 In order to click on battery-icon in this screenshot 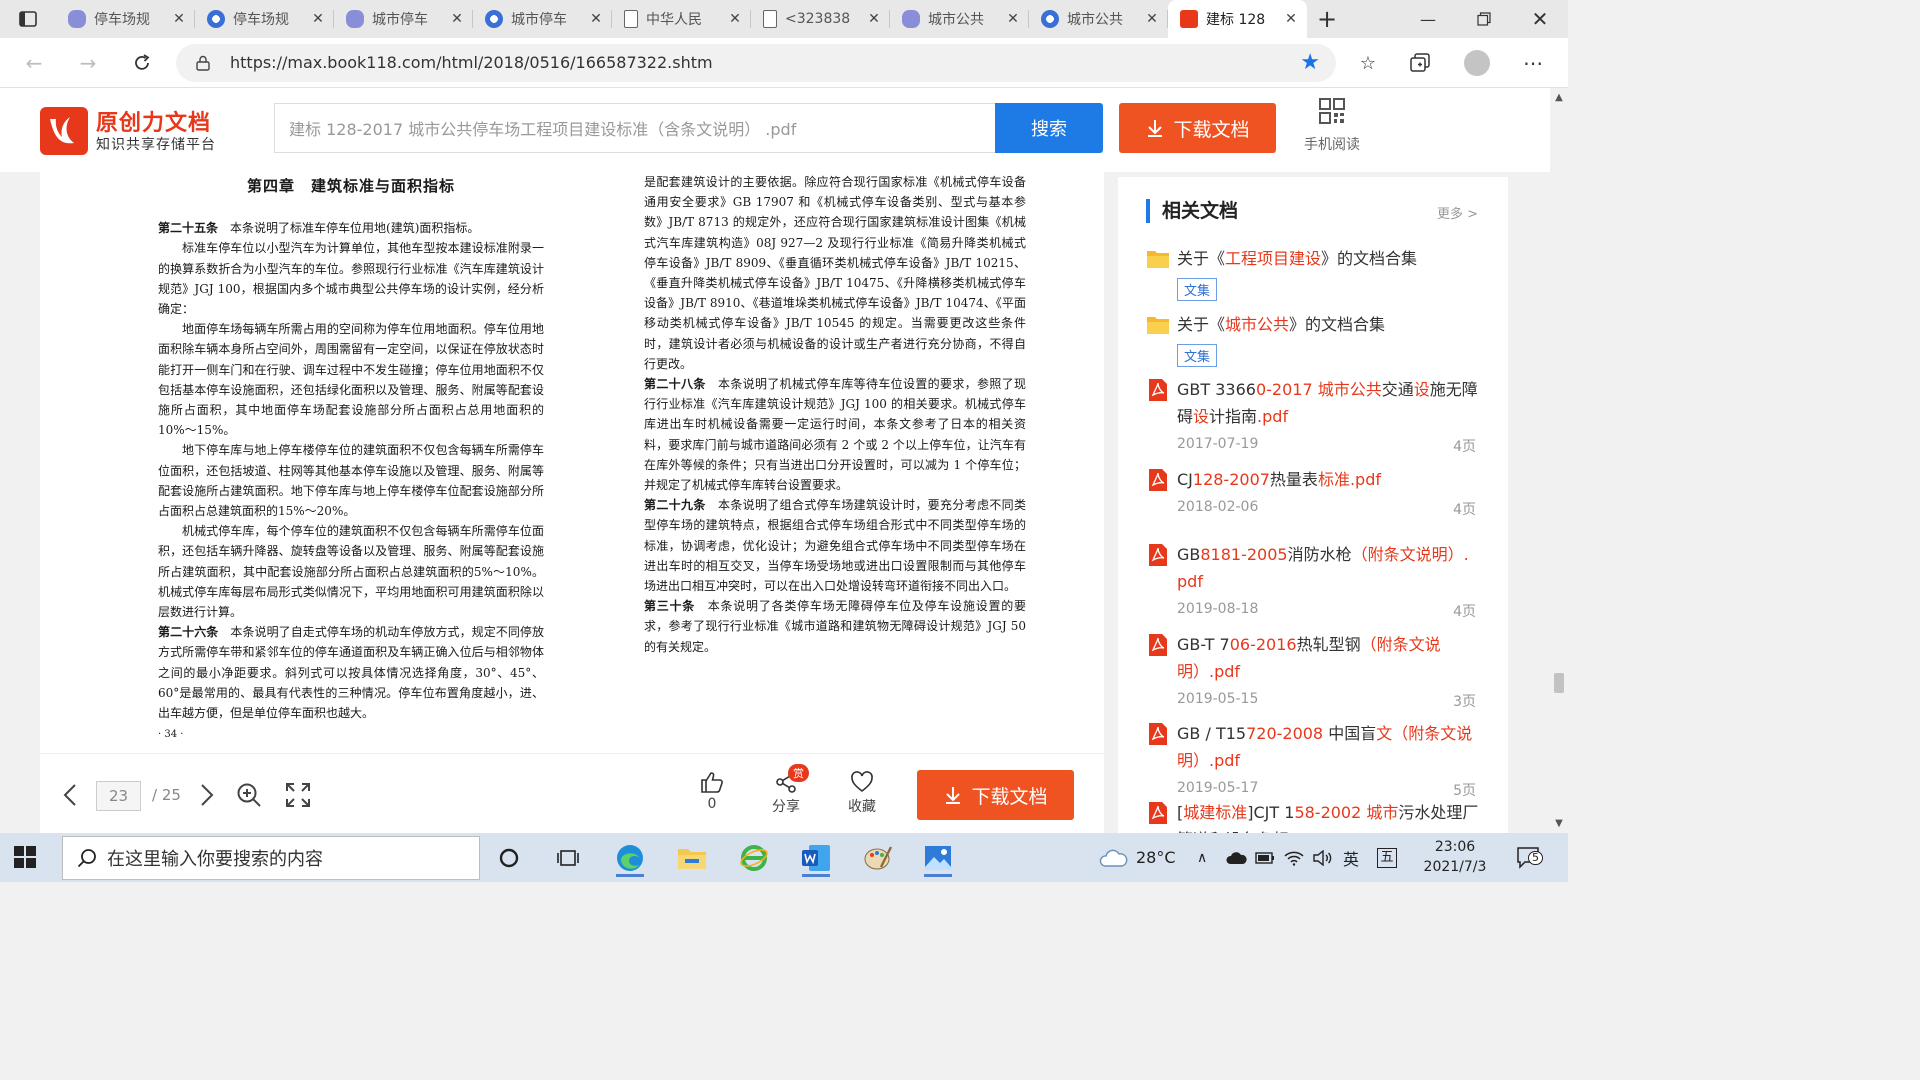, I will do `click(1265, 857)`.